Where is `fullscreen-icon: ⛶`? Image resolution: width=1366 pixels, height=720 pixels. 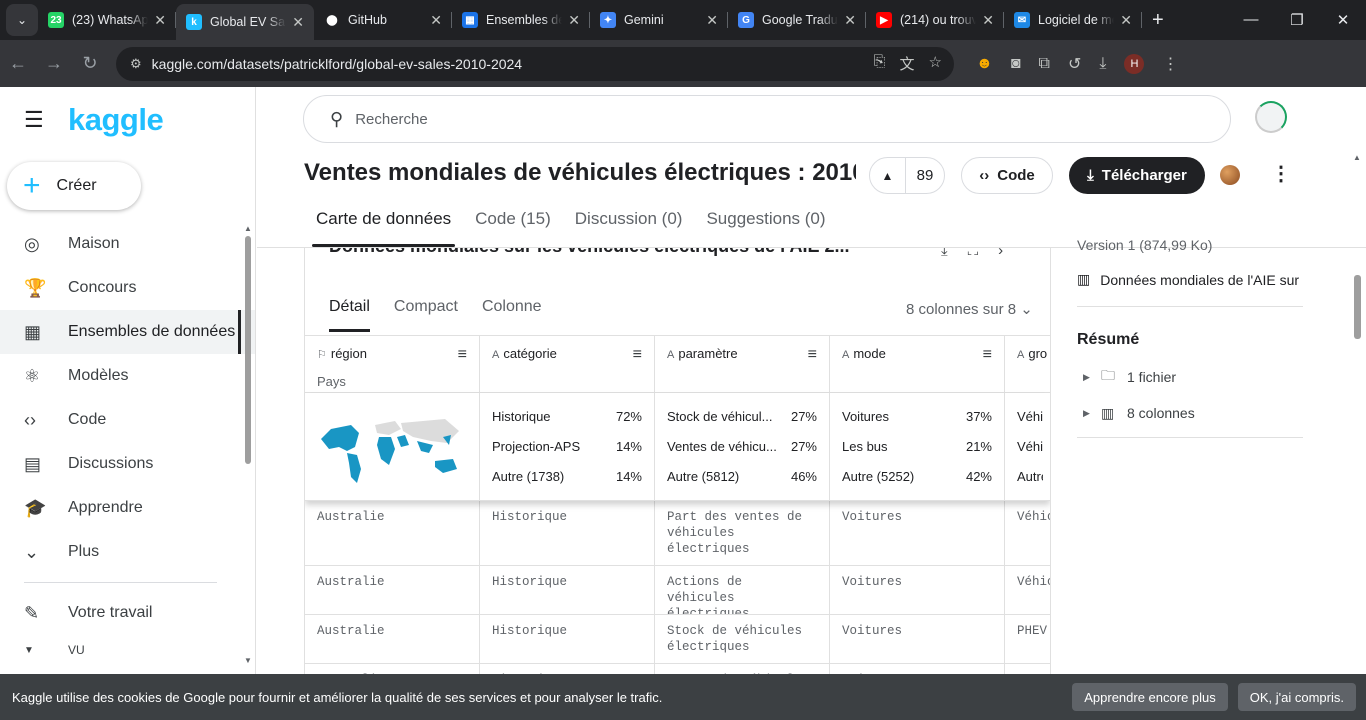
fullscreen-icon: ⛶ is located at coordinates (973, 253).